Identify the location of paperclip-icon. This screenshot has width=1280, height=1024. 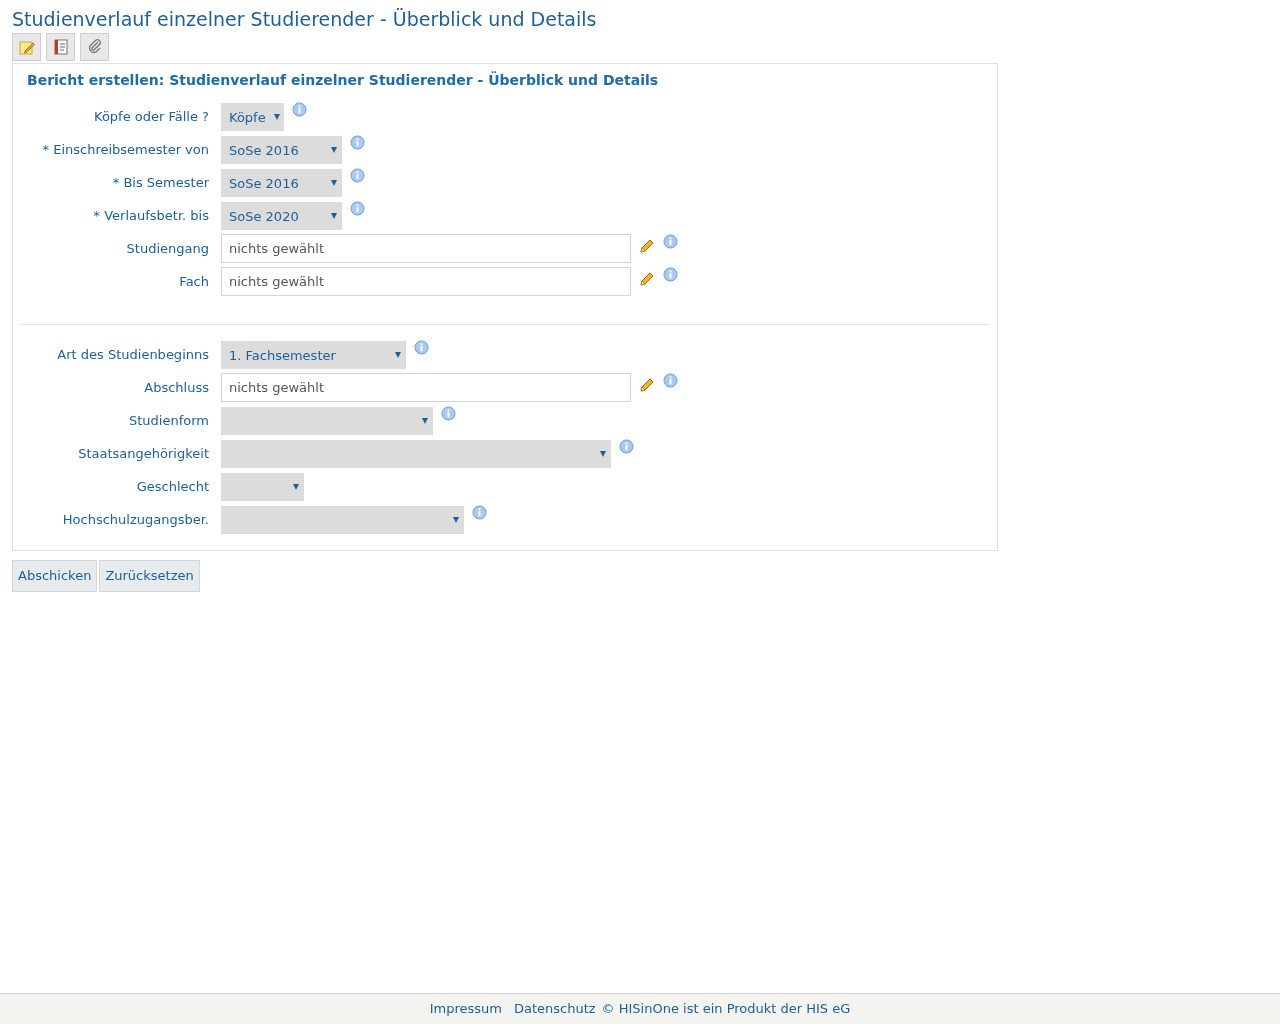
(94, 47).